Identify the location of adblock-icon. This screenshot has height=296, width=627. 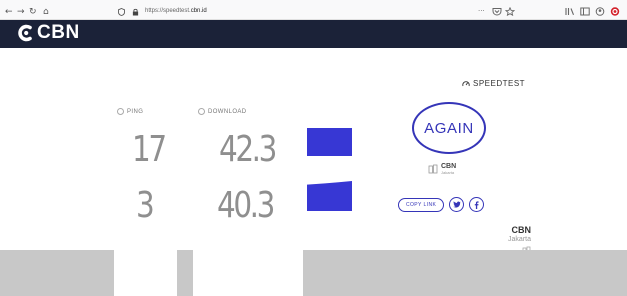
(615, 11).